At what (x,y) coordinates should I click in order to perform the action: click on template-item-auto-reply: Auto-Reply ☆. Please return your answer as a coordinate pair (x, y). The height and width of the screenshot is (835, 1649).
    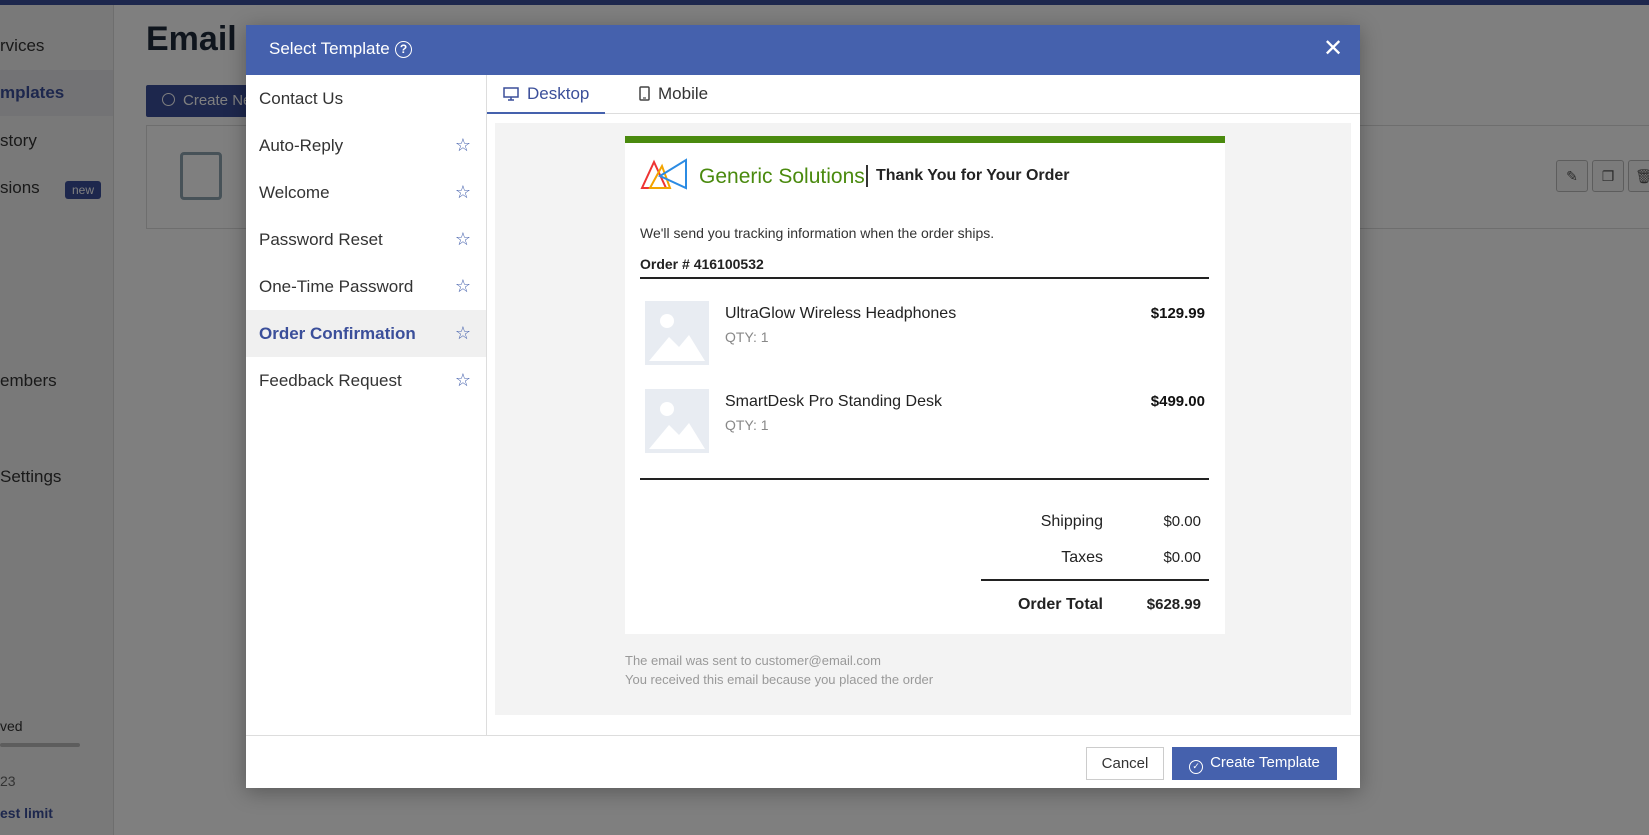
    Looking at the image, I should click on (366, 145).